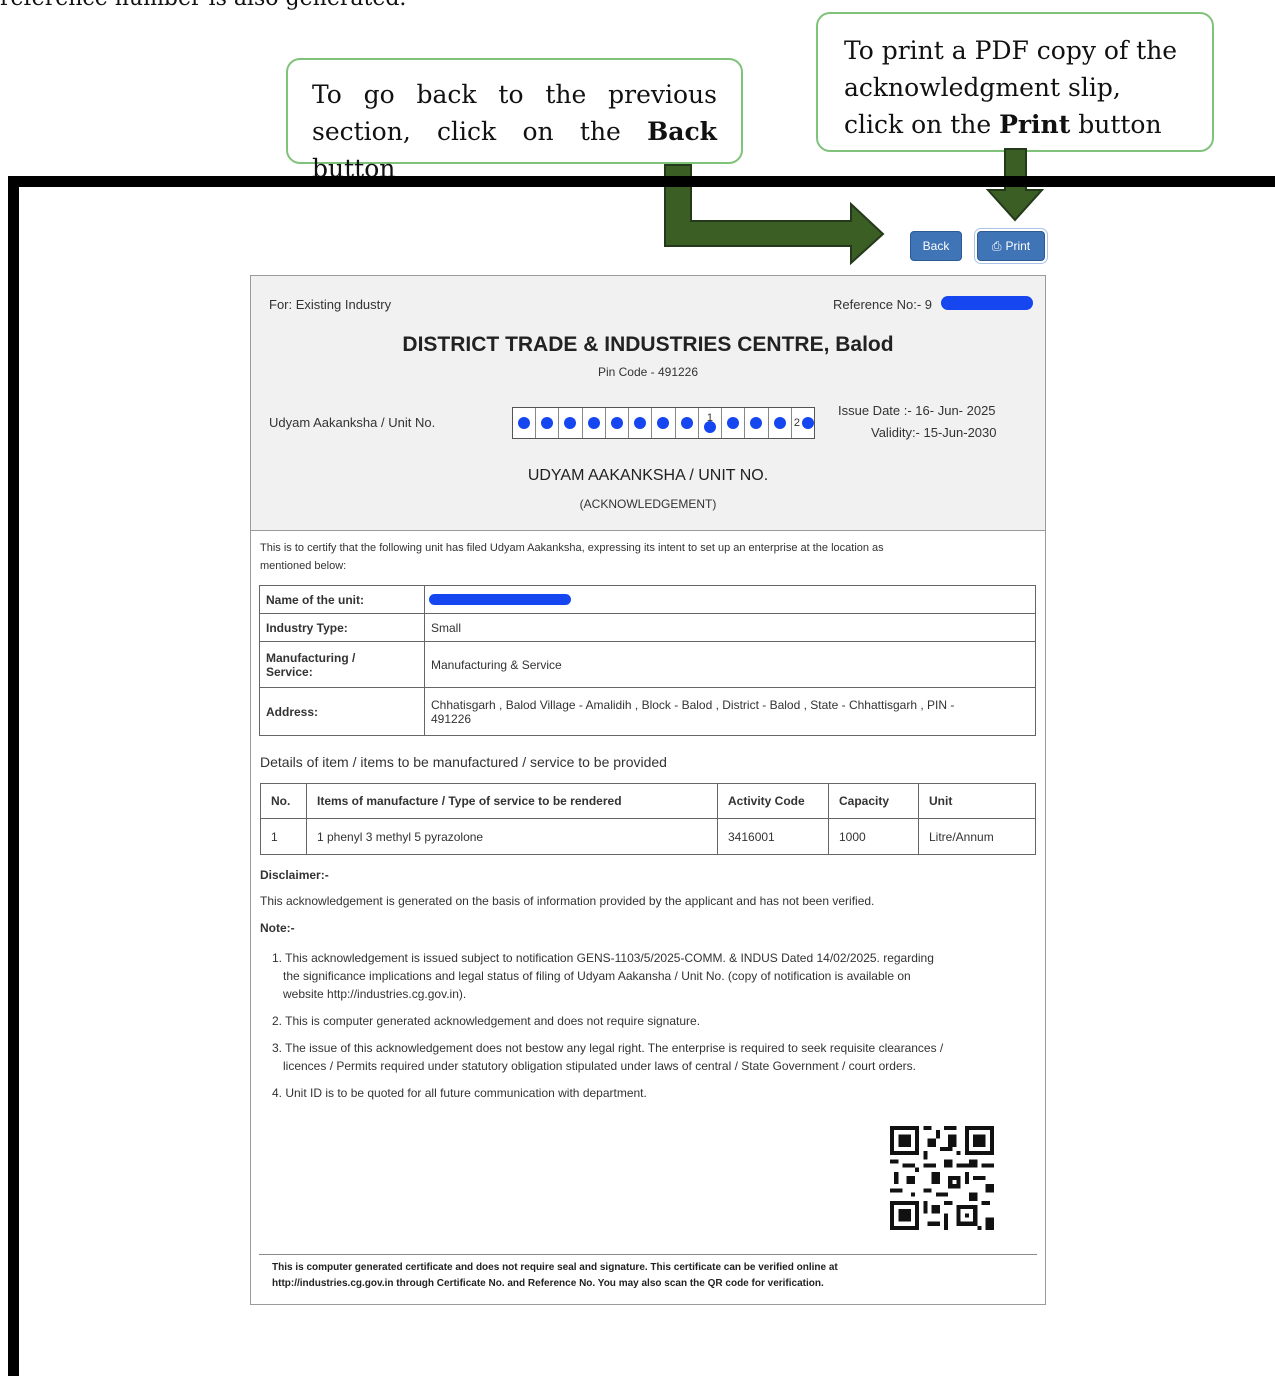 The height and width of the screenshot is (1376, 1275). What do you see at coordinates (342, 711) in the screenshot?
I see `address-label: Address:` at bounding box center [342, 711].